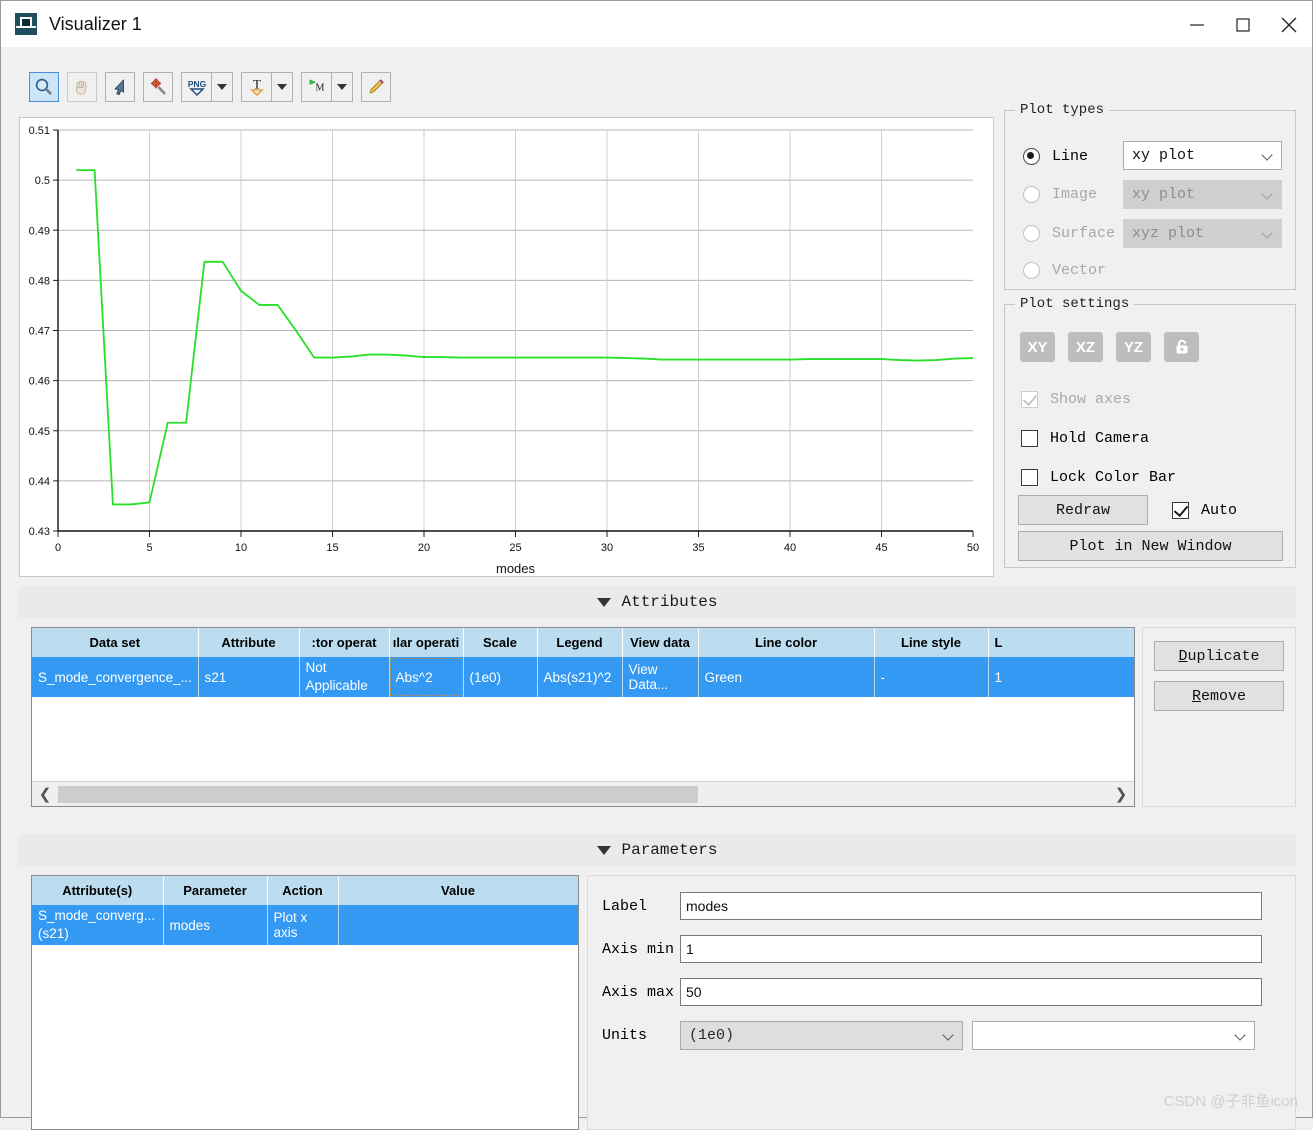  What do you see at coordinates (1083, 510) in the screenshot?
I see `redraw-button: Redraw` at bounding box center [1083, 510].